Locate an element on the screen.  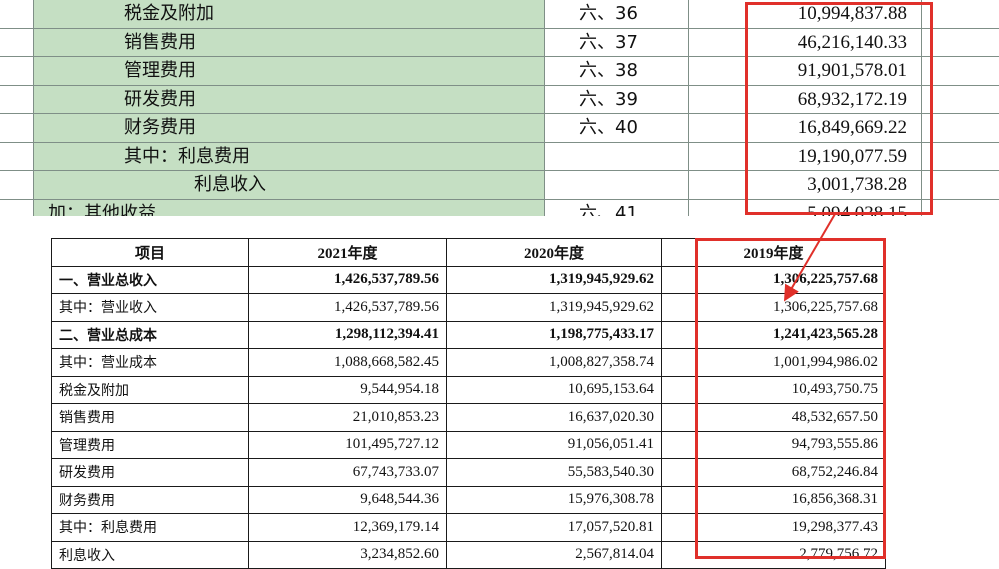
sheet-row-note: 六、37 is located at coordinates (617, 42).